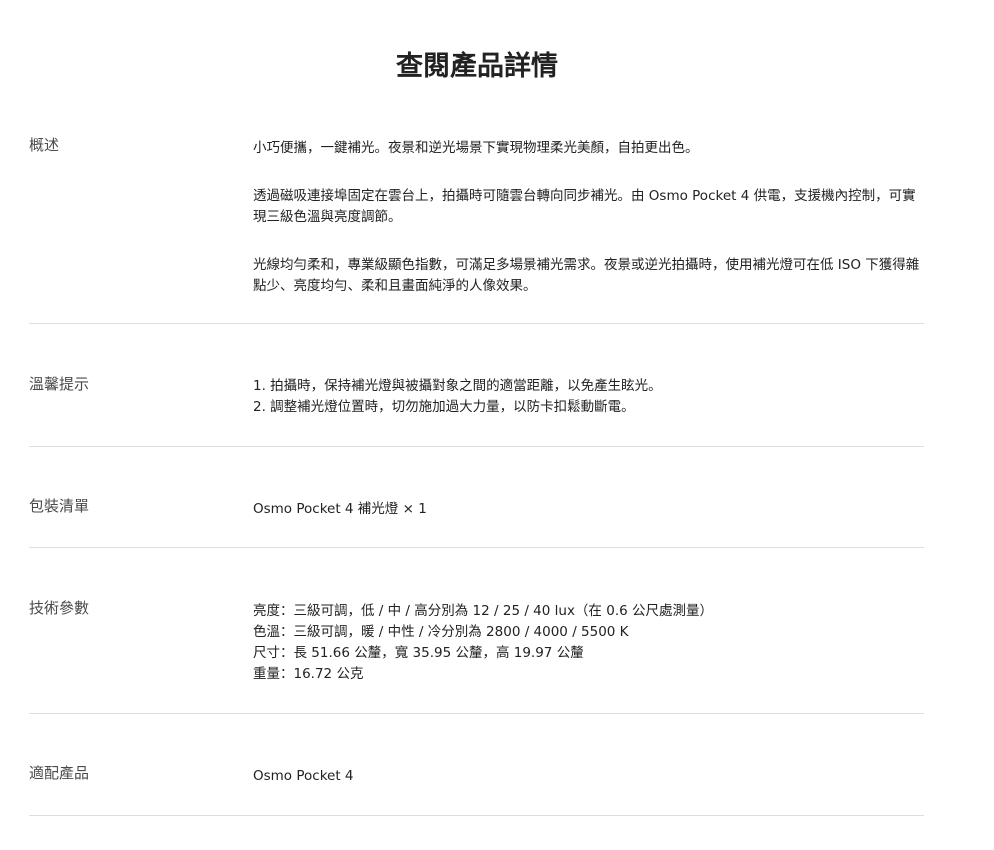 The width and height of the screenshot is (994, 850). I want to click on page-title: 查閱產品詳情, so click(477, 67).